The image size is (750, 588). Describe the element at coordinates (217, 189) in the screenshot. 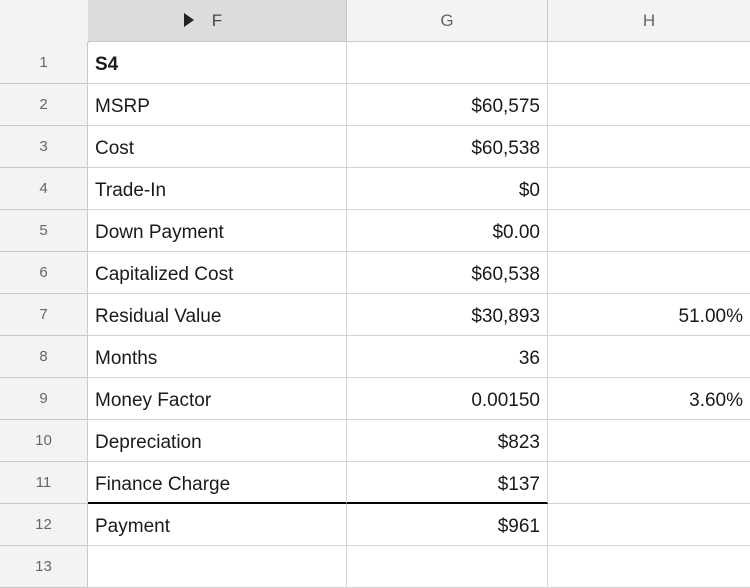

I see `cell-f4: Trade-In` at that location.